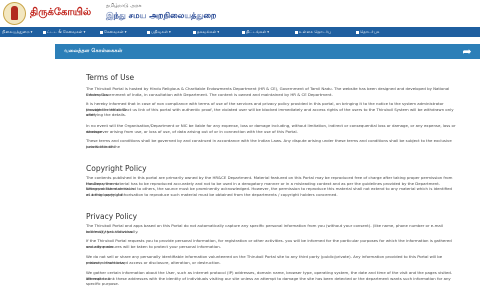 The height and width of the screenshot is (293, 480). Describe the element at coordinates (112, 231) in the screenshot. I see `privacy-text: to identify you individually.` at that location.